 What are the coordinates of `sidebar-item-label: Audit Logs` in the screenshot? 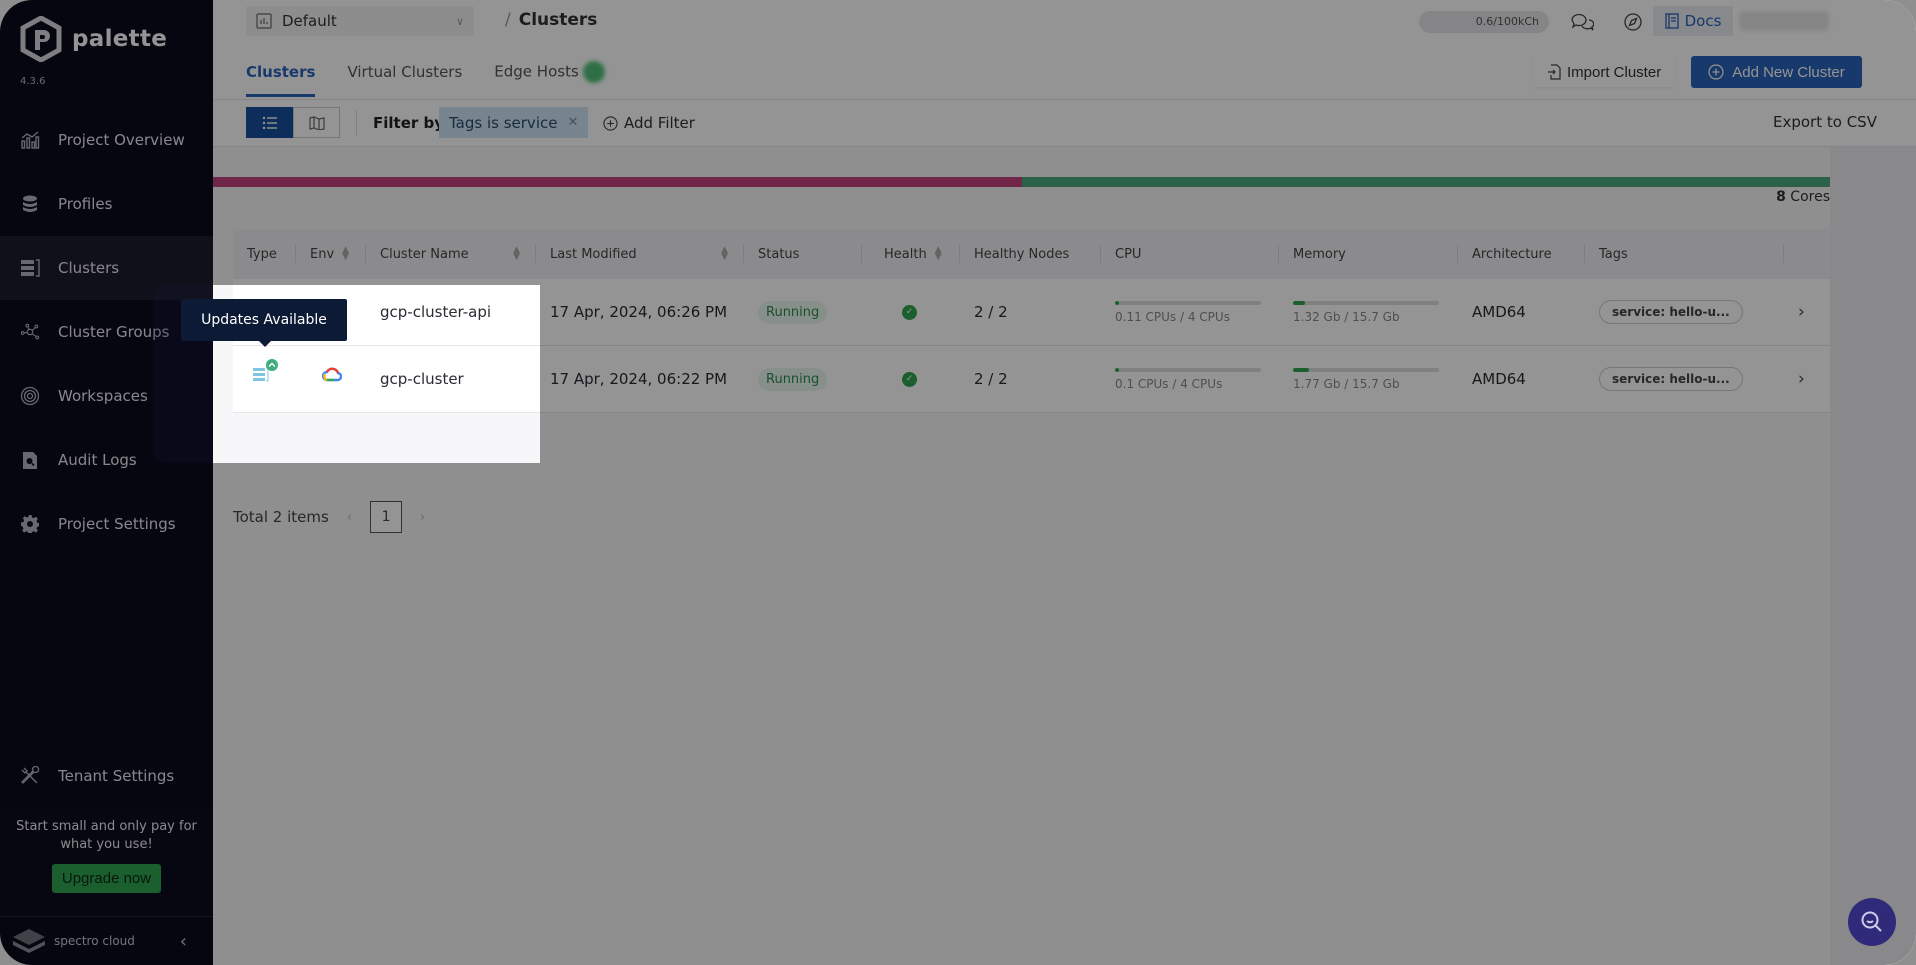 It's located at (97, 460).